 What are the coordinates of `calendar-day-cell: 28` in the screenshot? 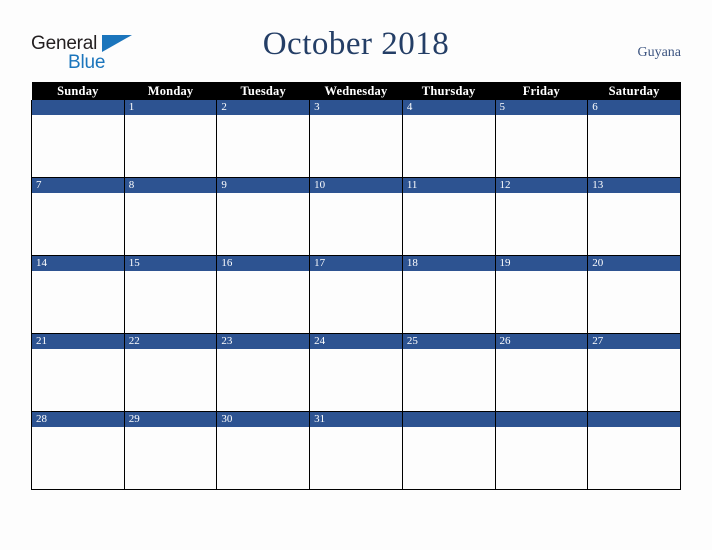 It's located at (78, 450).